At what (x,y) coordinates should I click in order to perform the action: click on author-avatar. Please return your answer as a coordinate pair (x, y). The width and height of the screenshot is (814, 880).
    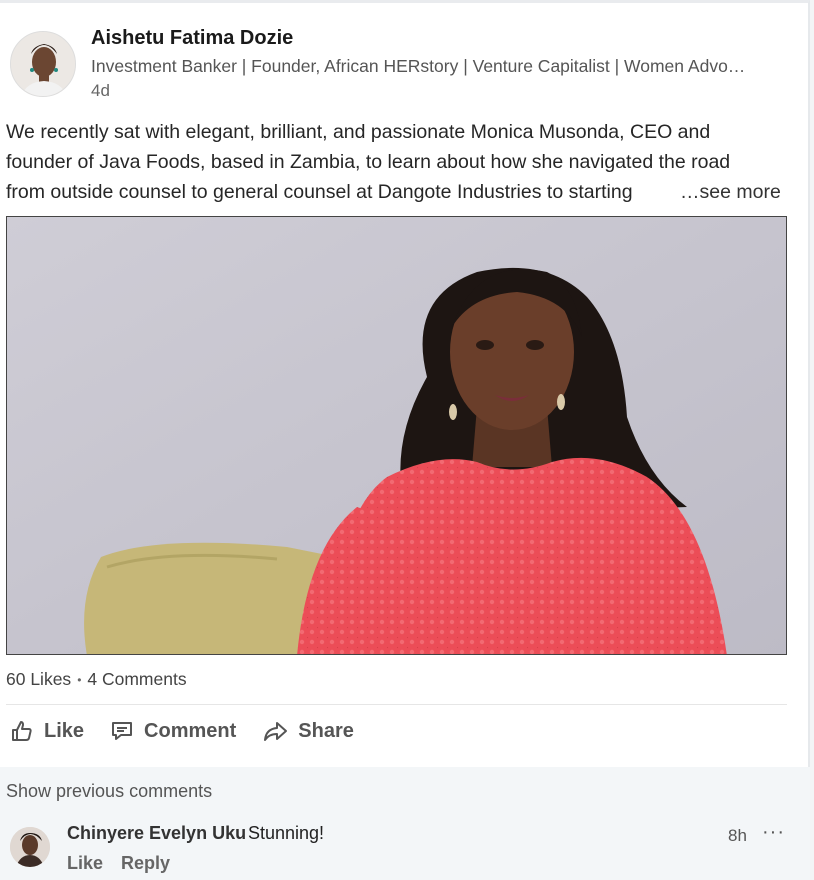
    Looking at the image, I should click on (43, 64).